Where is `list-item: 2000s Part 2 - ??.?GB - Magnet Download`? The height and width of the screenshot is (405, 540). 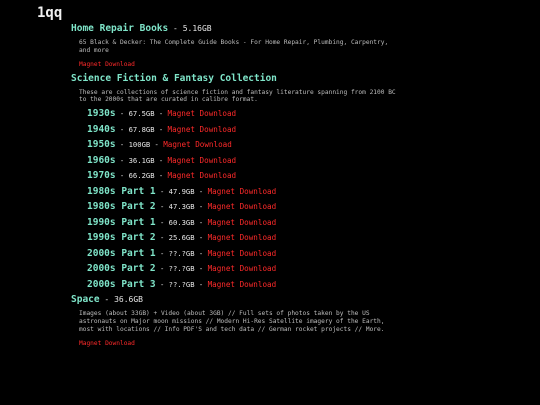 list-item: 2000s Part 2 - ??.?GB - Magnet Download is located at coordinates (244, 269).